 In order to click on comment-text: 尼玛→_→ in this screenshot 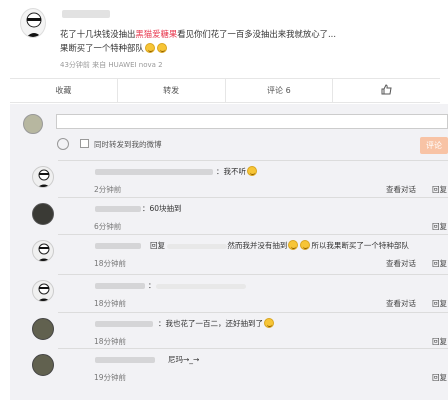, I will do `click(184, 359)`.